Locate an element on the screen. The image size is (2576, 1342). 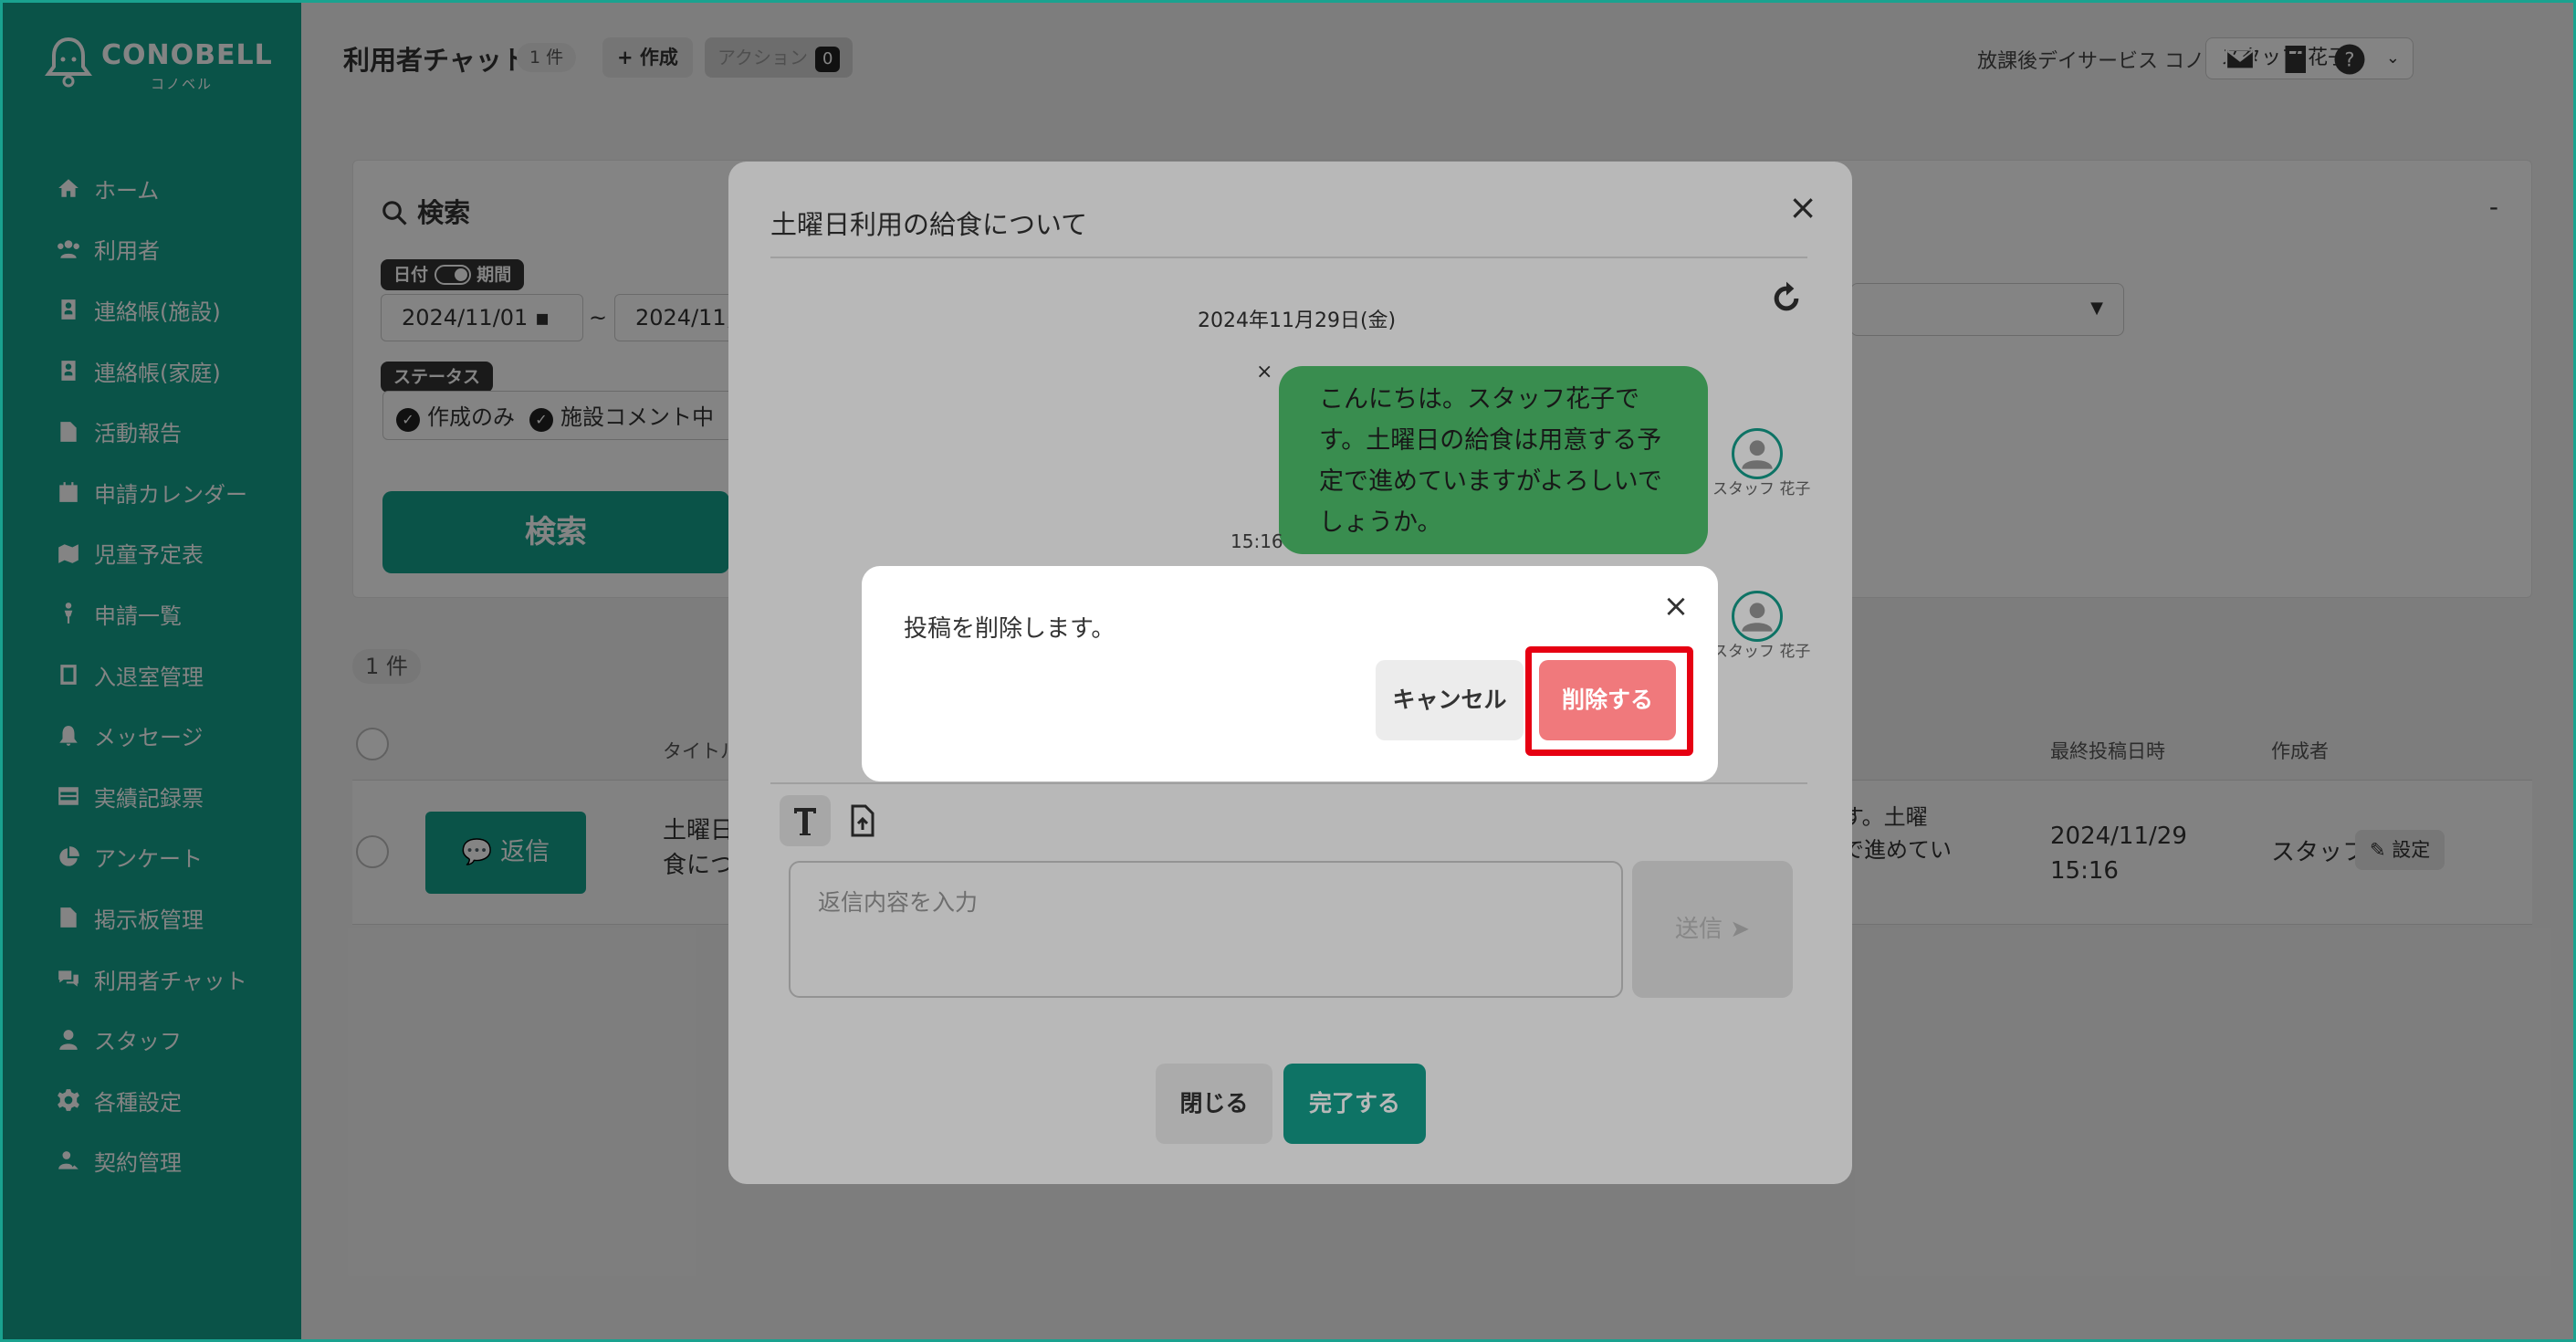
confirm-delete-modal: 投稿を削除します。 × キャンセル 削除する is located at coordinates (1290, 673).